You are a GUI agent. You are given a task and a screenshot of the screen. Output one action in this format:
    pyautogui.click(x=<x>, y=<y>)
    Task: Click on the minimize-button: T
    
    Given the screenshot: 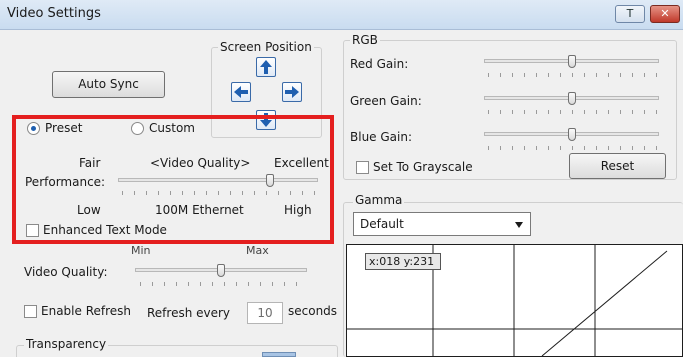 What is the action you would take?
    pyautogui.click(x=630, y=14)
    